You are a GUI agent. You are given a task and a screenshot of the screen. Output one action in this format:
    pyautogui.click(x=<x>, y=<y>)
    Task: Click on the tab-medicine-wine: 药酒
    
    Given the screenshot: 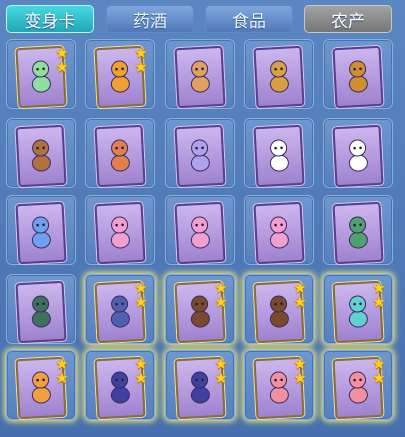 What is the action you would take?
    pyautogui.click(x=150, y=19)
    